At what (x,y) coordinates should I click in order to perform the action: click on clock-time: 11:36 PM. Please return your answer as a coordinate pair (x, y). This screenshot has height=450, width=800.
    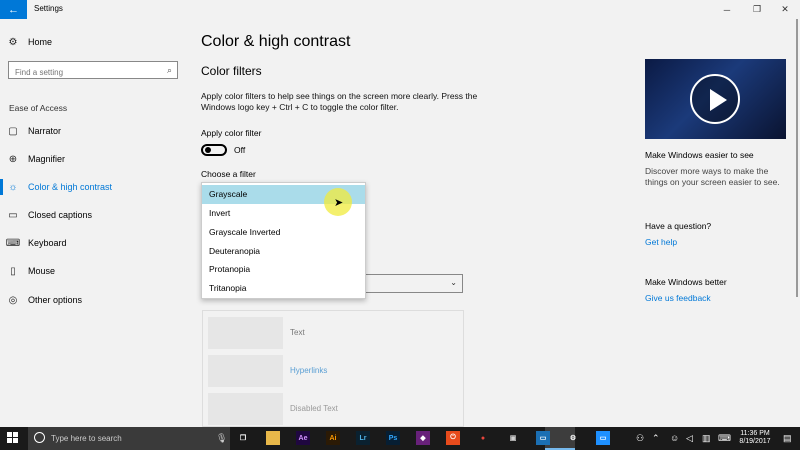
    Looking at the image, I should click on (755, 433).